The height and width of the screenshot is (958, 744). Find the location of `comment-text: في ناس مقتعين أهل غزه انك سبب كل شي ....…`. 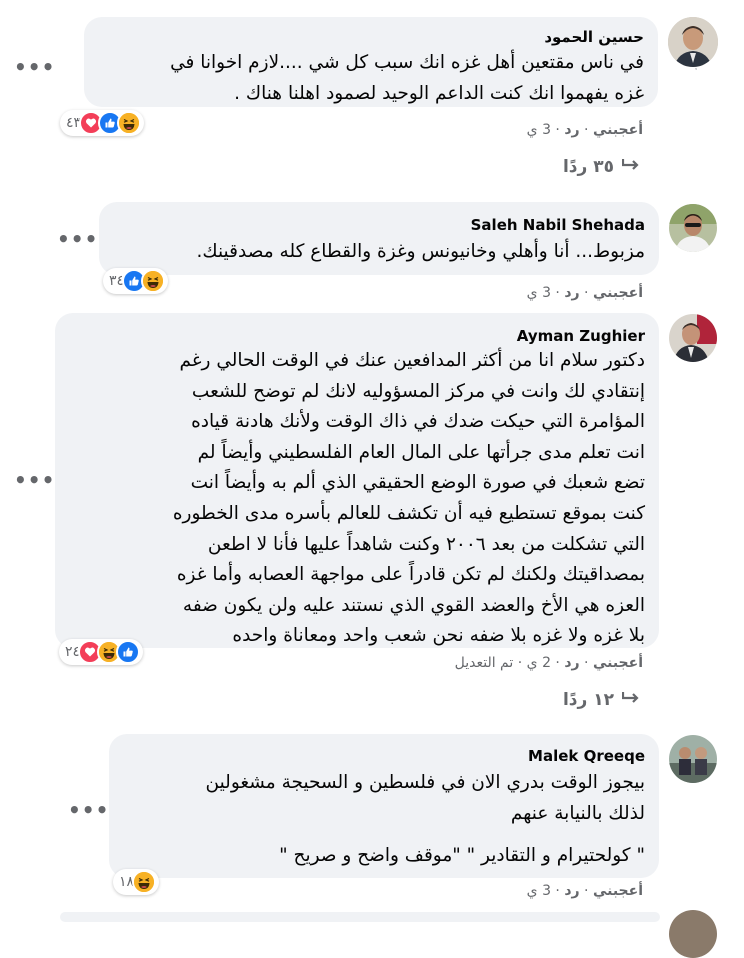

comment-text: في ناس مقتعين أهل غزه انك سبب كل شي ....… is located at coordinates (407, 78).